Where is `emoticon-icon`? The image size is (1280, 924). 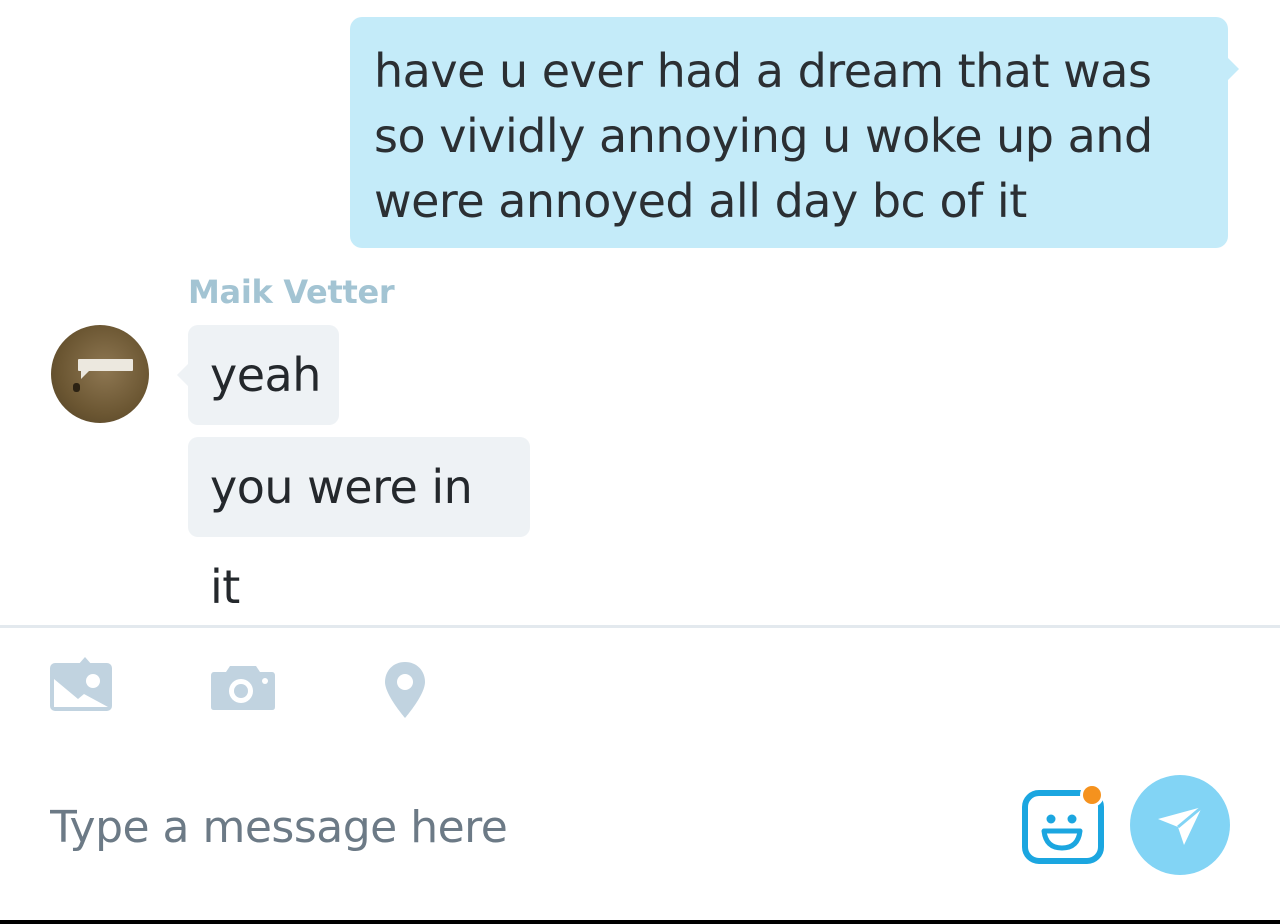 emoticon-icon is located at coordinates (1063, 824).